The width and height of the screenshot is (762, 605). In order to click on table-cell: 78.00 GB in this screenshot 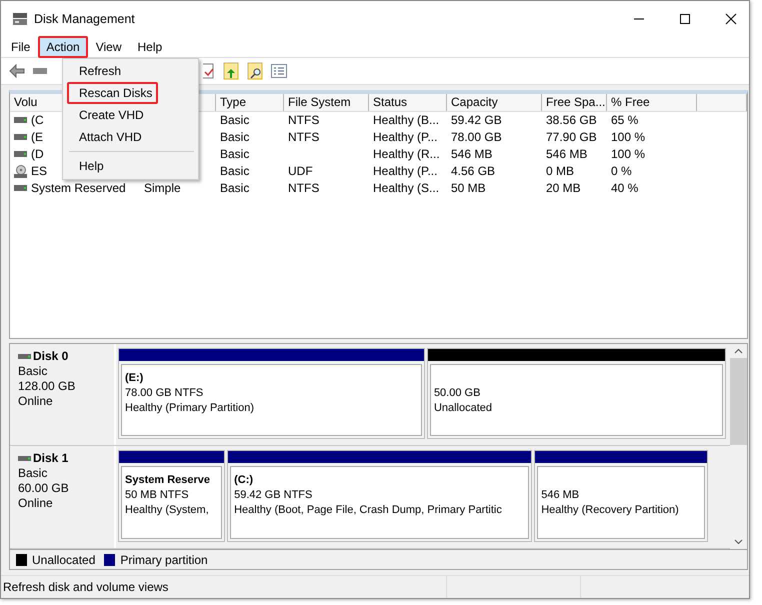, I will do `click(476, 137)`.